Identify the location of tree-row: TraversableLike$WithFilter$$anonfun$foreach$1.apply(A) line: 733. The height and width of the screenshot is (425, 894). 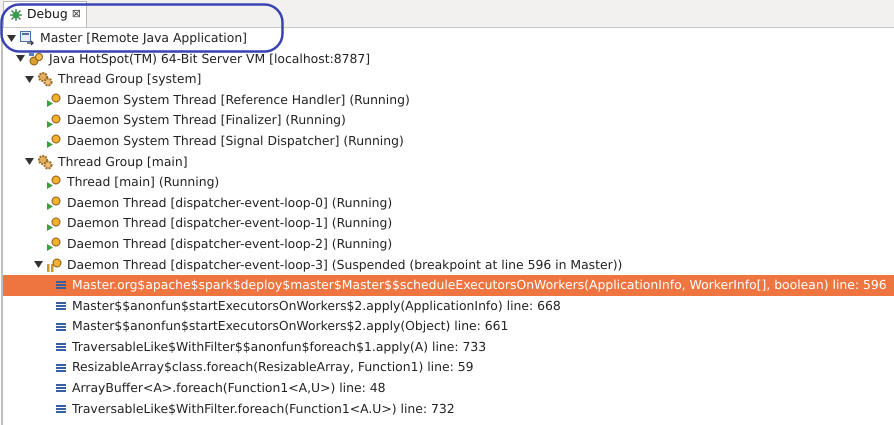
(448, 347).